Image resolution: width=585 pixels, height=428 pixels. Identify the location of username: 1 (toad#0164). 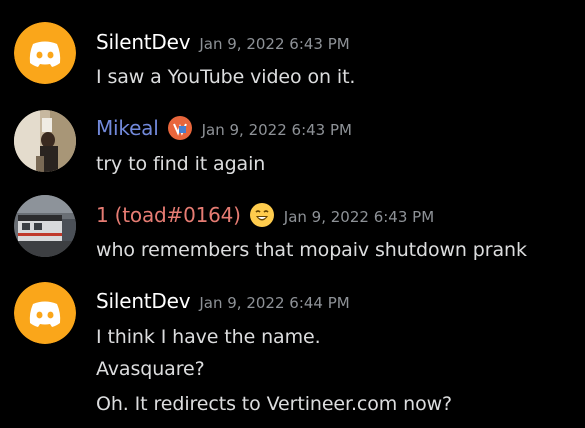
(168, 215).